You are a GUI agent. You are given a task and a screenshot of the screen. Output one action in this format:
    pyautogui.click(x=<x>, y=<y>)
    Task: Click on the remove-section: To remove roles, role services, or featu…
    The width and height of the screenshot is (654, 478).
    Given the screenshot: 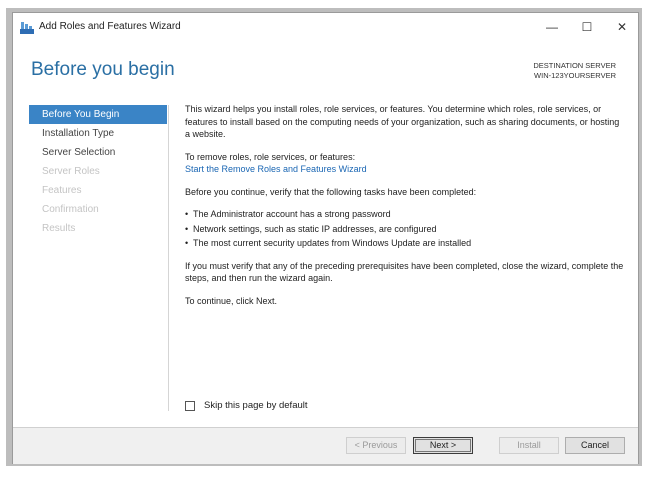 What is the action you would take?
    pyautogui.click(x=405, y=163)
    